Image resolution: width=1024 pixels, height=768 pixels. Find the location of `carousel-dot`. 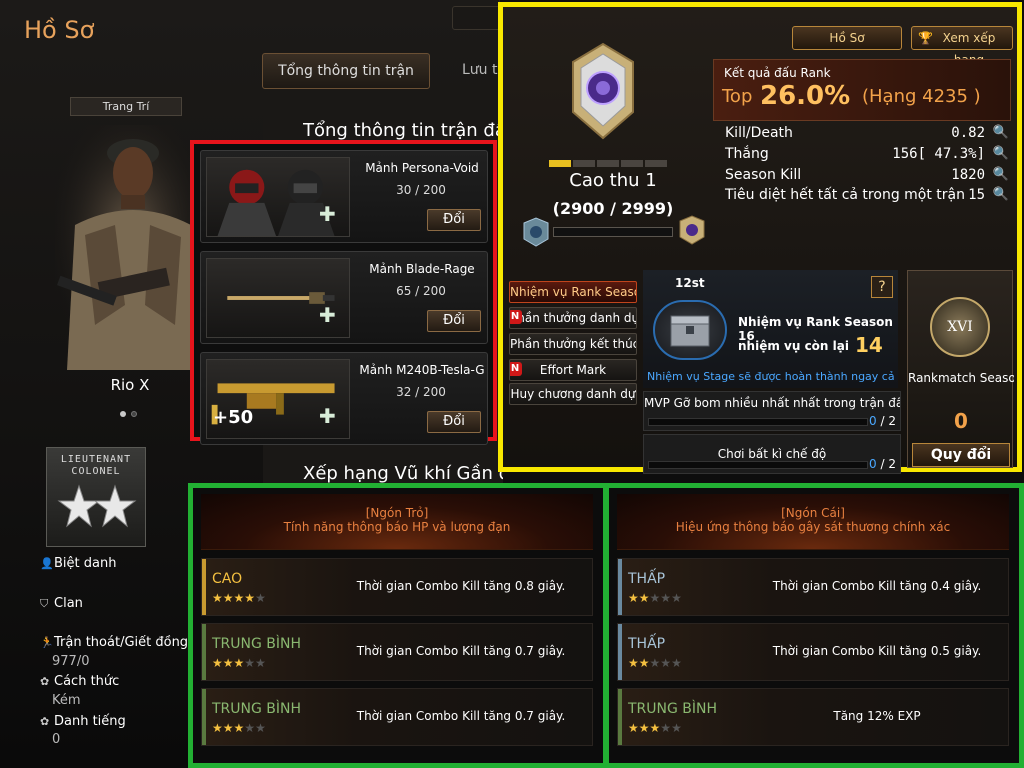

carousel-dot is located at coordinates (134, 414).